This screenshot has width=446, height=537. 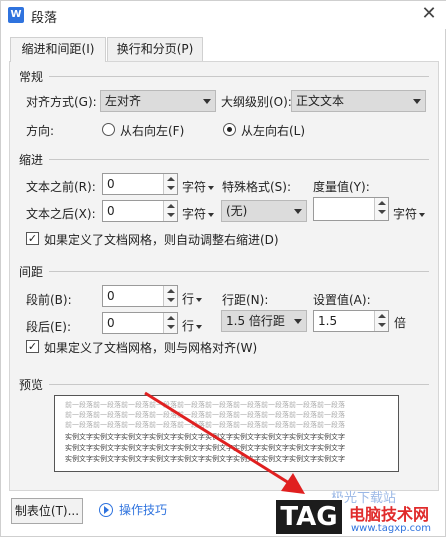 What do you see at coordinates (32, 238) in the screenshot?
I see `auto-adjust-checkbox: ✓` at bounding box center [32, 238].